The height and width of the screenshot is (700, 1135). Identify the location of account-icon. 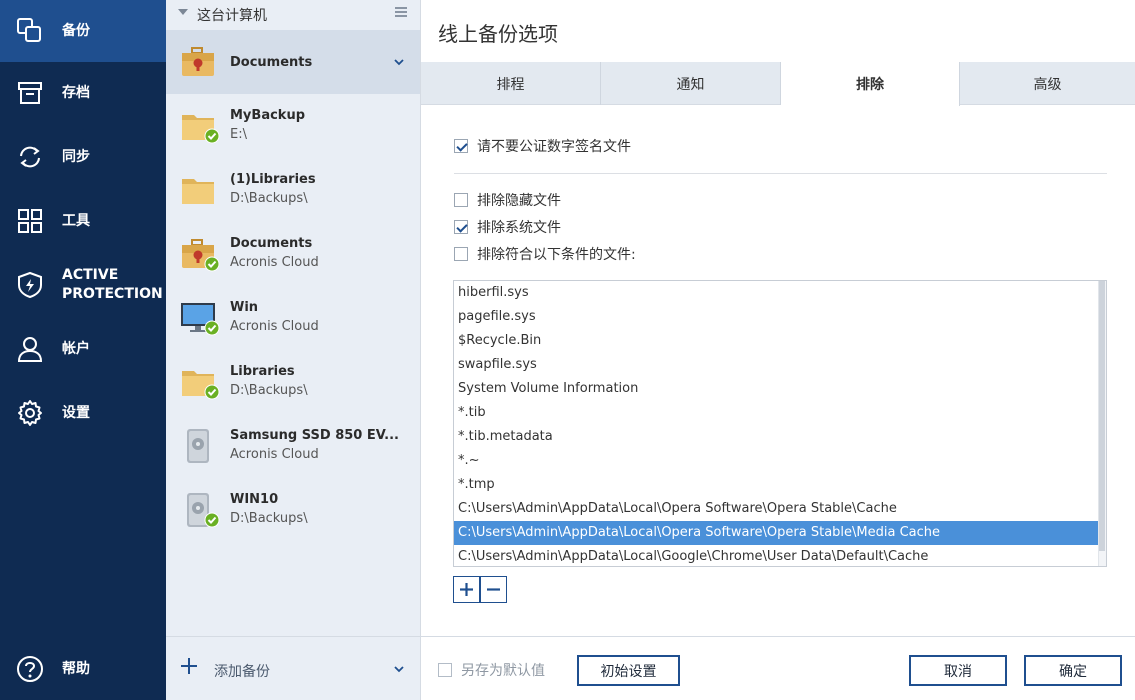
(30, 349).